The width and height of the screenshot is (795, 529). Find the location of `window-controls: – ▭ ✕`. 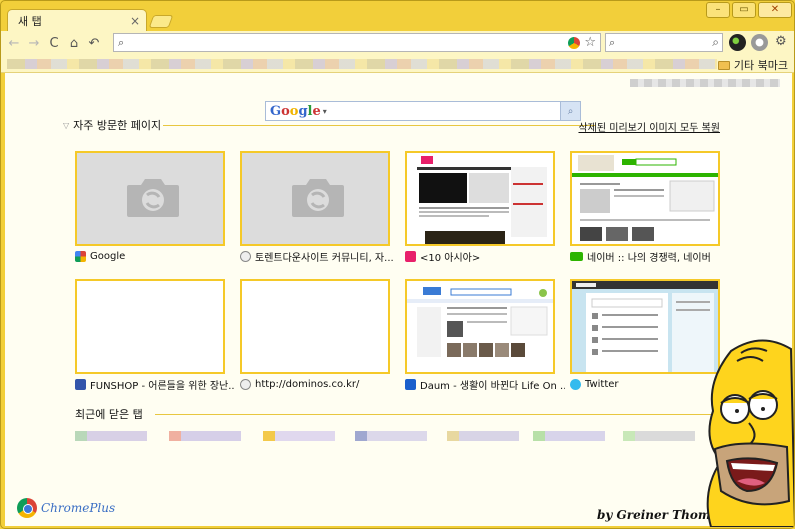

window-controls: – ▭ ✕ is located at coordinates (749, 10).